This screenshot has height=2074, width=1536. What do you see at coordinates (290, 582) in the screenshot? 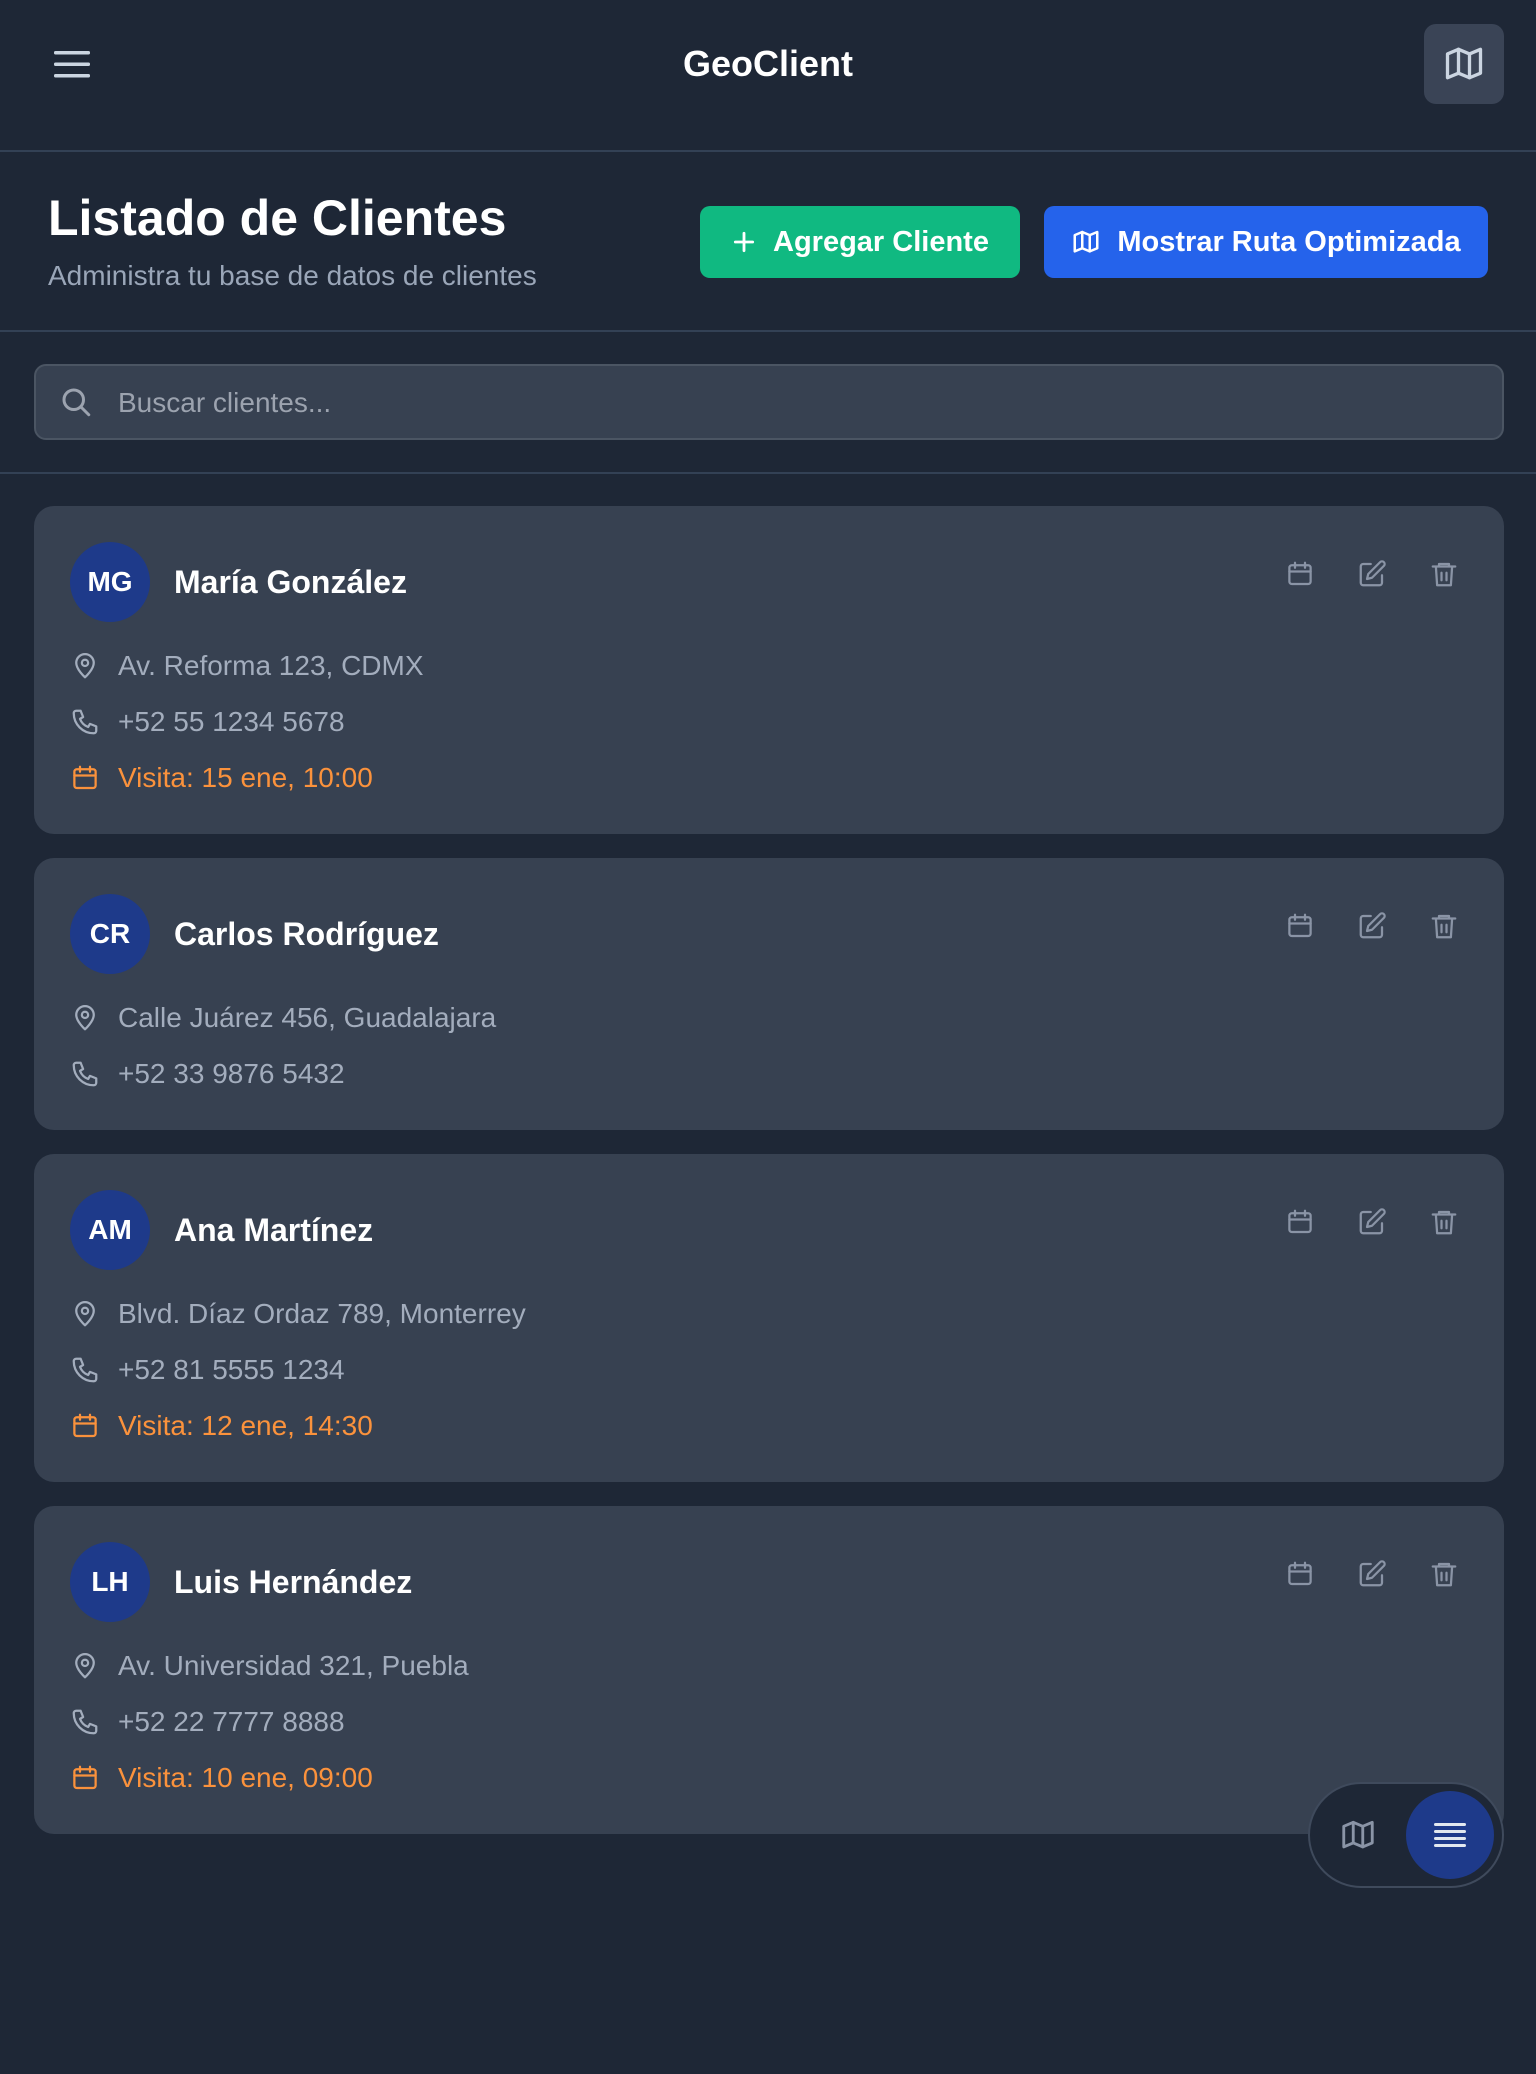
I see `client-name: María González` at bounding box center [290, 582].